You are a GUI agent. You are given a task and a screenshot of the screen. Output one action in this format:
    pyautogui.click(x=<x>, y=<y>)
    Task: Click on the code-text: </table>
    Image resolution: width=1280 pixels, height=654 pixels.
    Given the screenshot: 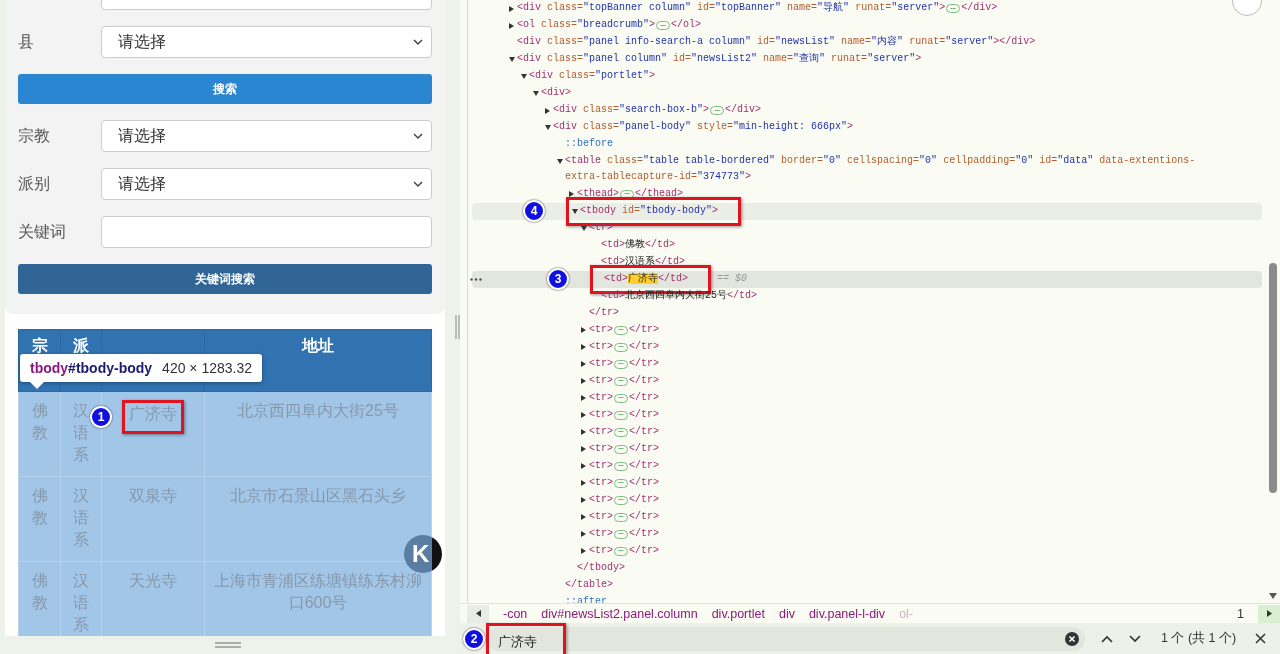 What is the action you would take?
    pyautogui.click(x=589, y=584)
    